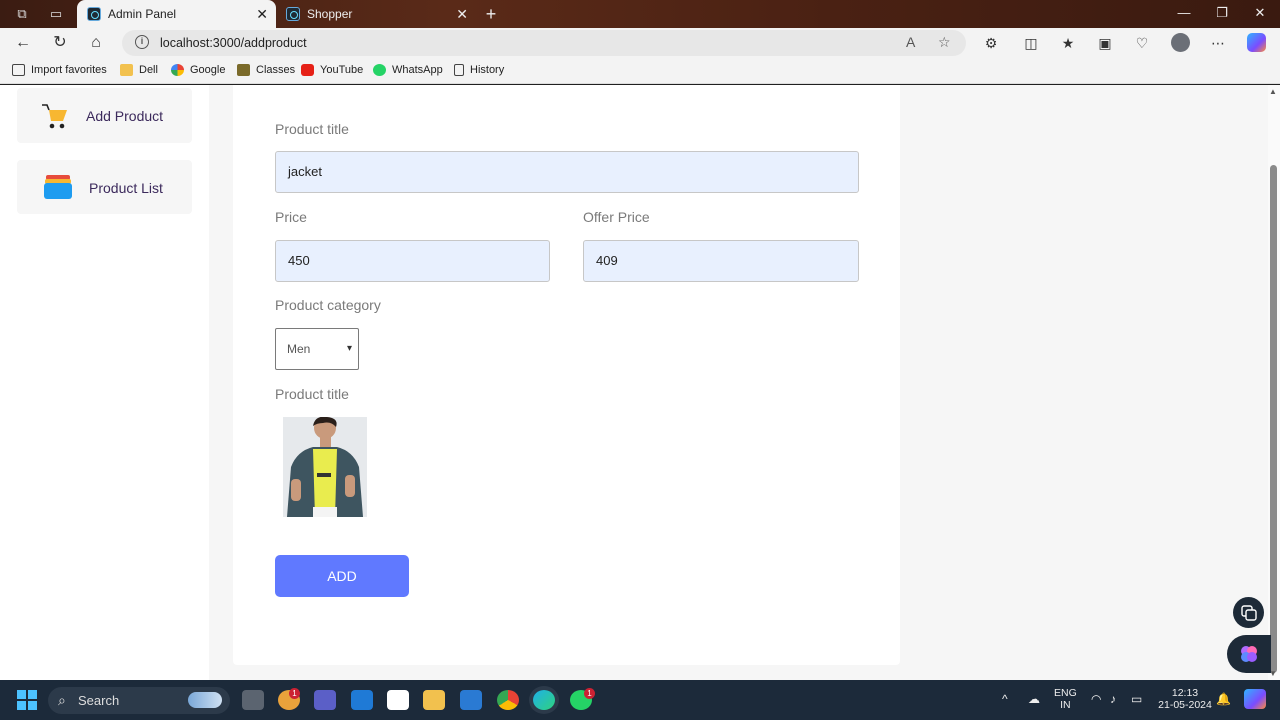  I want to click on workspaces-icon: ⧉, so click(22, 14).